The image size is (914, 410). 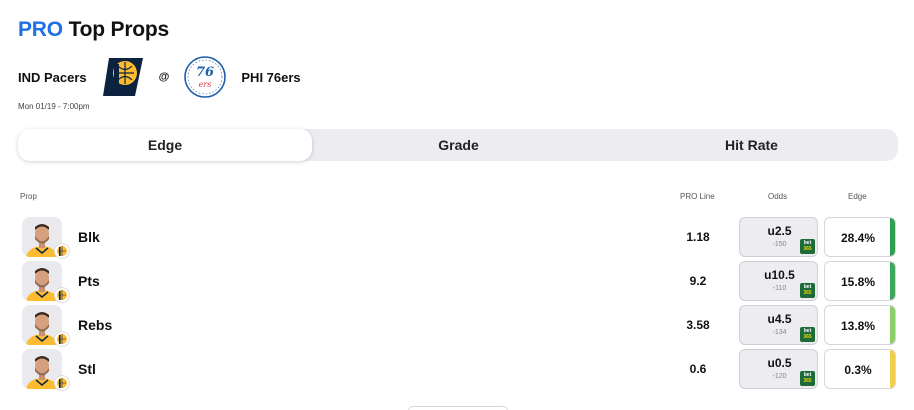 What do you see at coordinates (779, 231) in the screenshot?
I see `odds-line: u2.5` at bounding box center [779, 231].